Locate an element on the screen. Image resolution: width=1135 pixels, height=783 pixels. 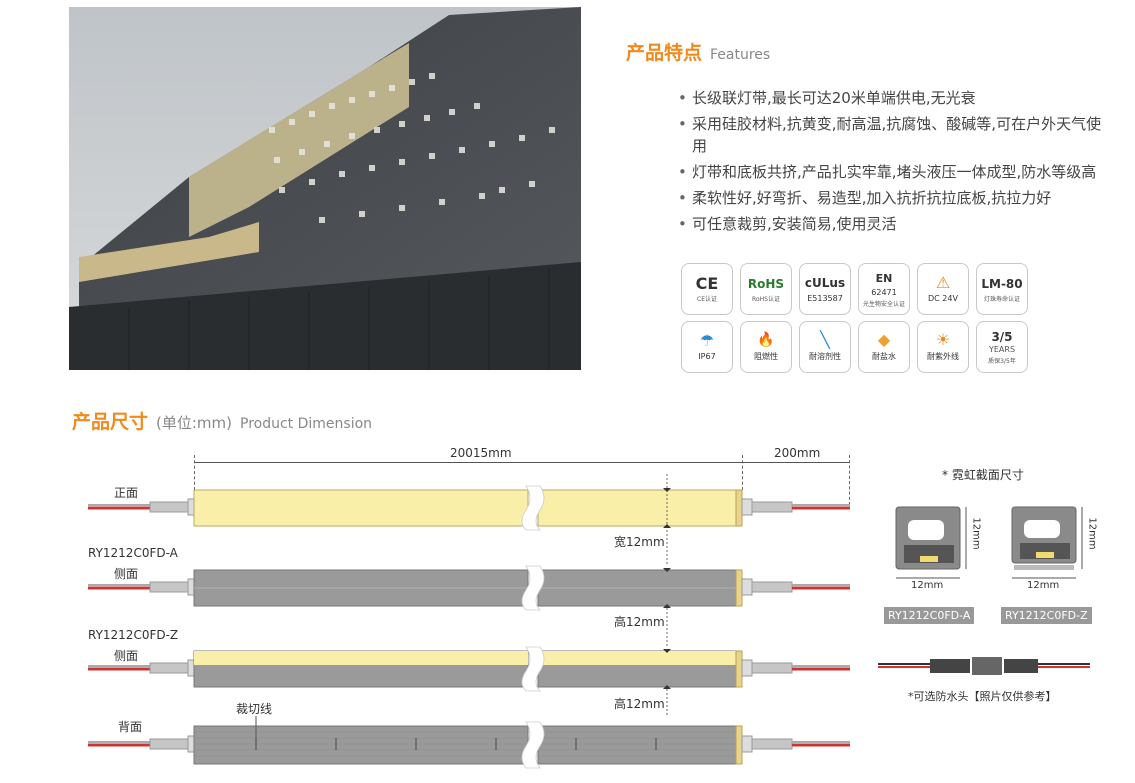
section-z-height: 12mm is located at coordinates (1092, 533).